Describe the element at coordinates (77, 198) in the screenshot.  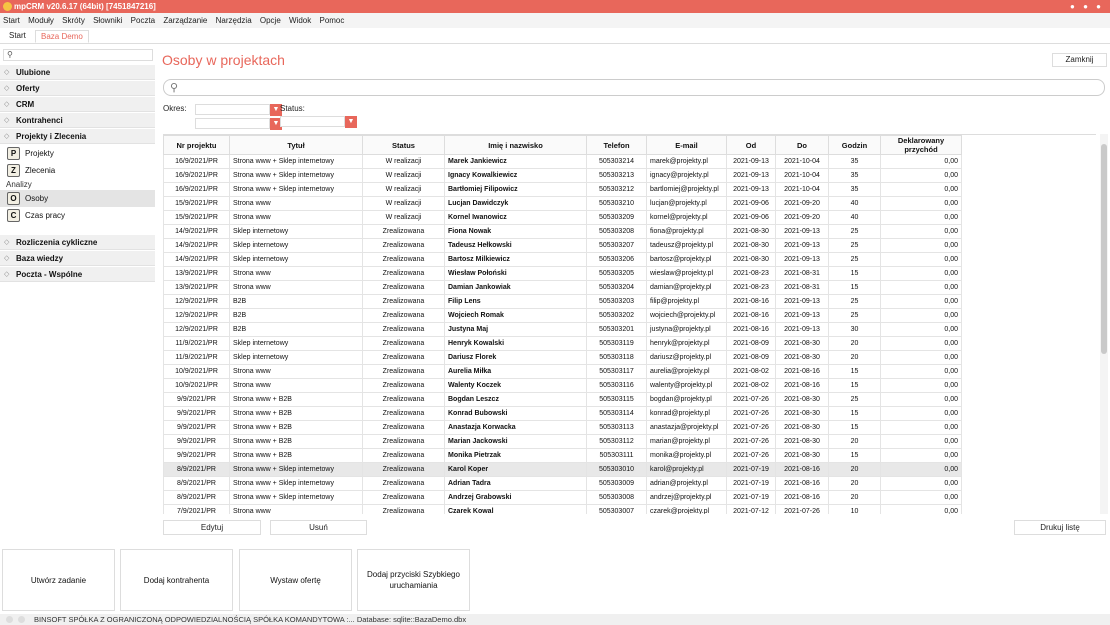
I see `sidebar-item-osoby: O Osoby` at that location.